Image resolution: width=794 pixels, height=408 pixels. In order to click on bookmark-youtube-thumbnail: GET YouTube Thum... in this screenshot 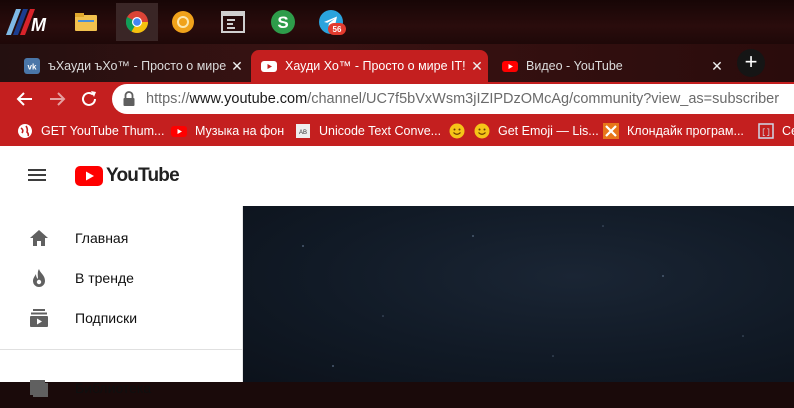, I will do `click(90, 131)`.